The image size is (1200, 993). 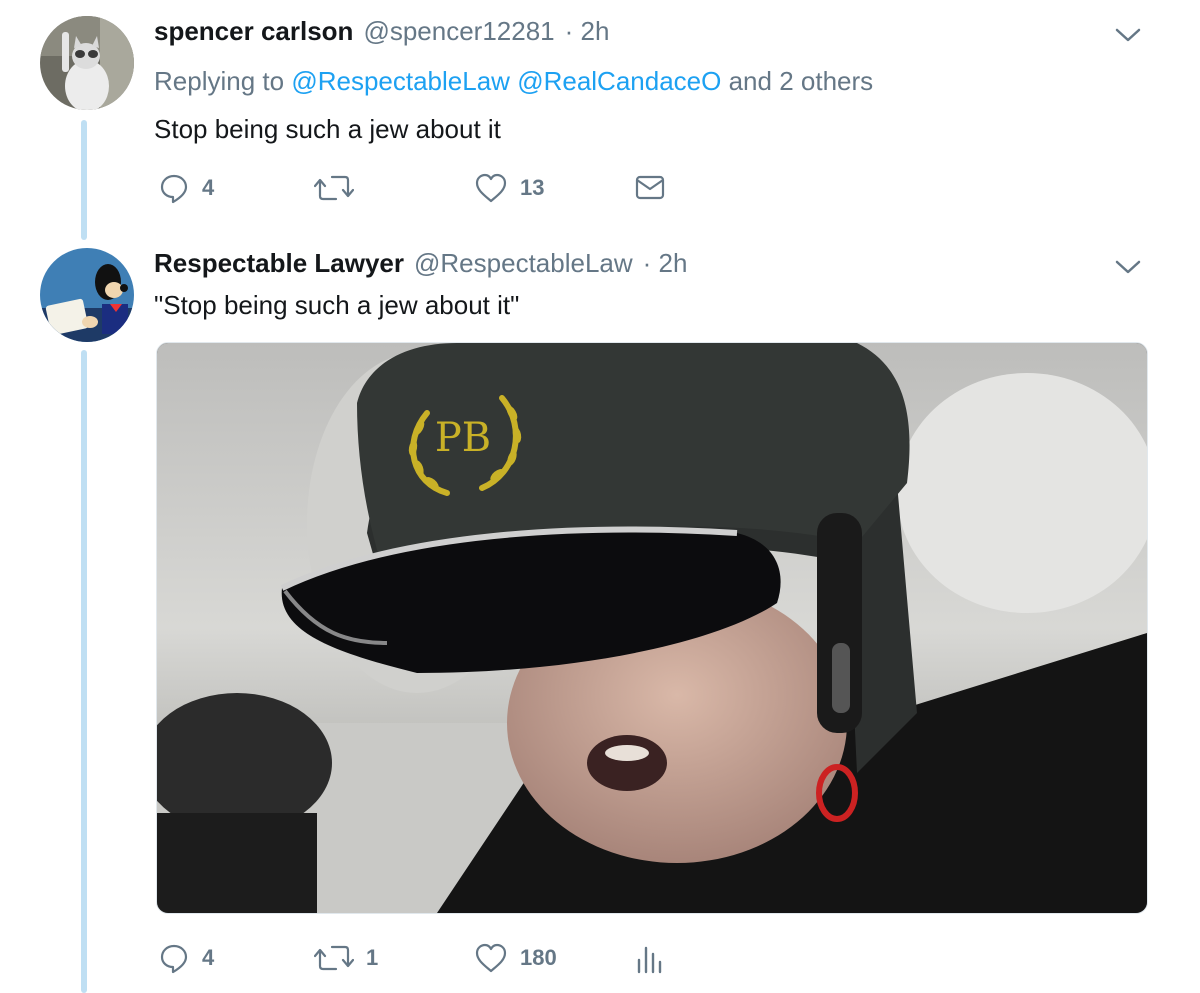 I want to click on tweet-text: "Stop being such a jew about it", so click(x=337, y=305).